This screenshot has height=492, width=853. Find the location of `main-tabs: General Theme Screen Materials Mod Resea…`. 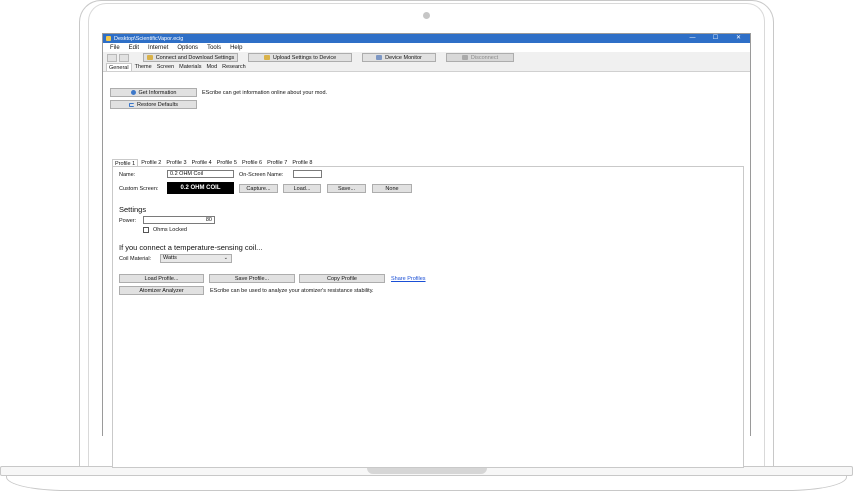

main-tabs: General Theme Screen Materials Mod Resea… is located at coordinates (426, 67).